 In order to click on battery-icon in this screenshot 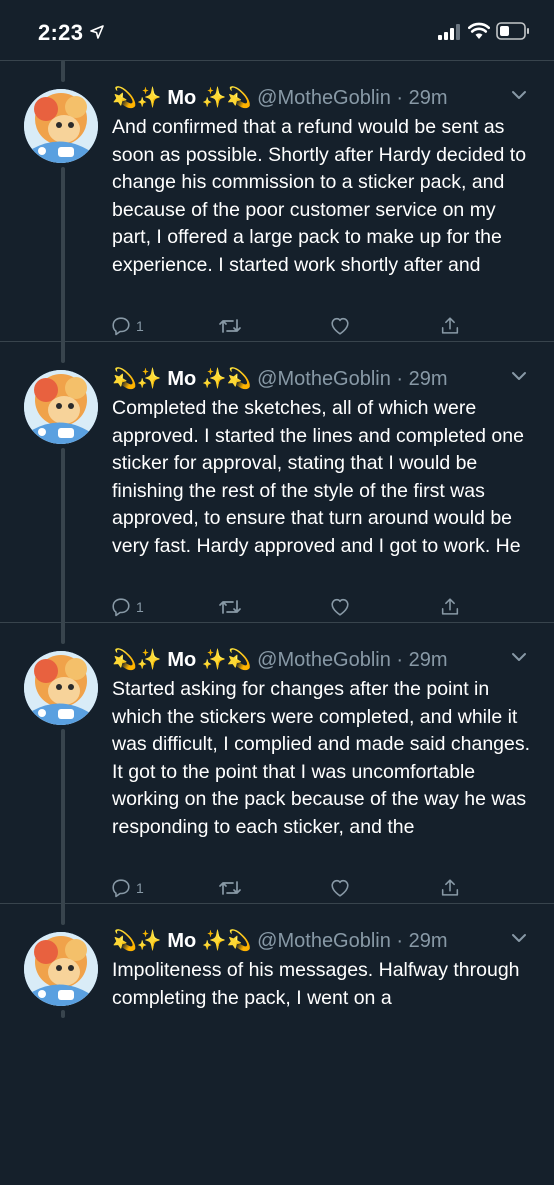, I will do `click(512, 31)`.